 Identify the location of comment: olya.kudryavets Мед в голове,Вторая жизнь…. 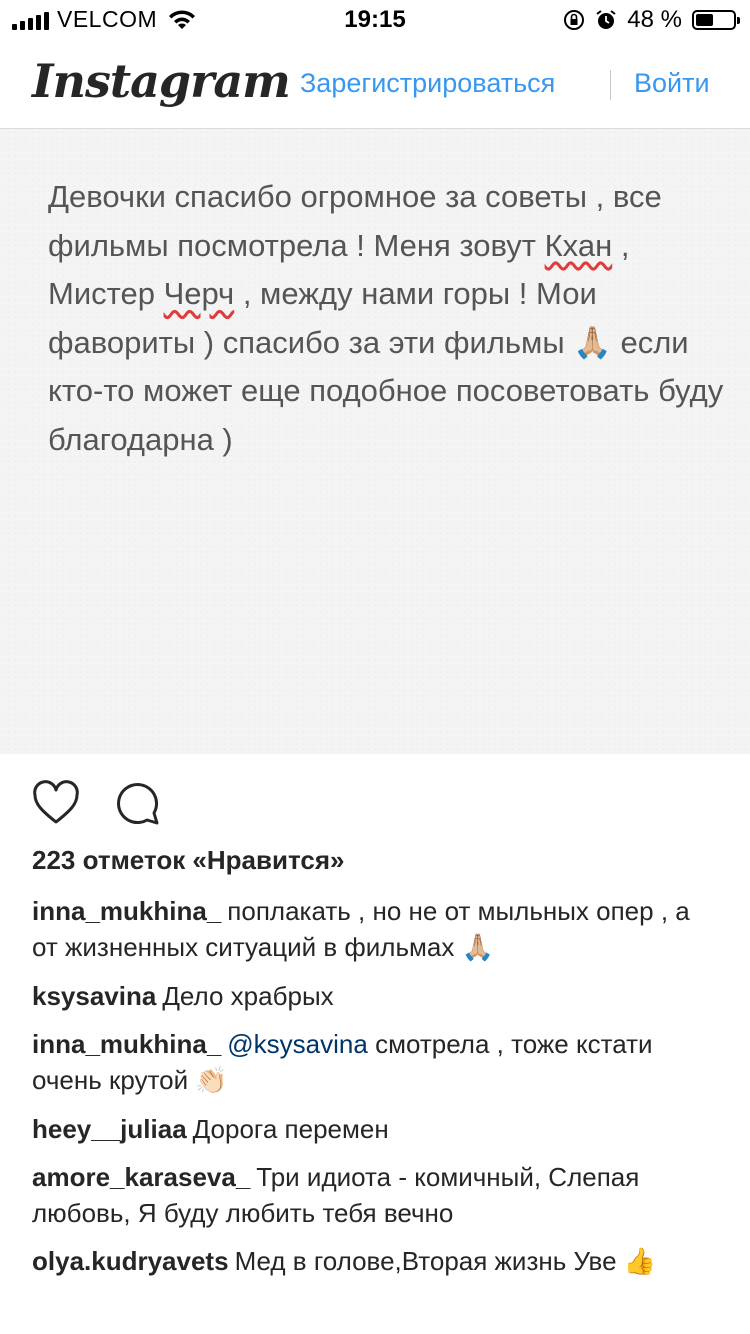
(377, 1261).